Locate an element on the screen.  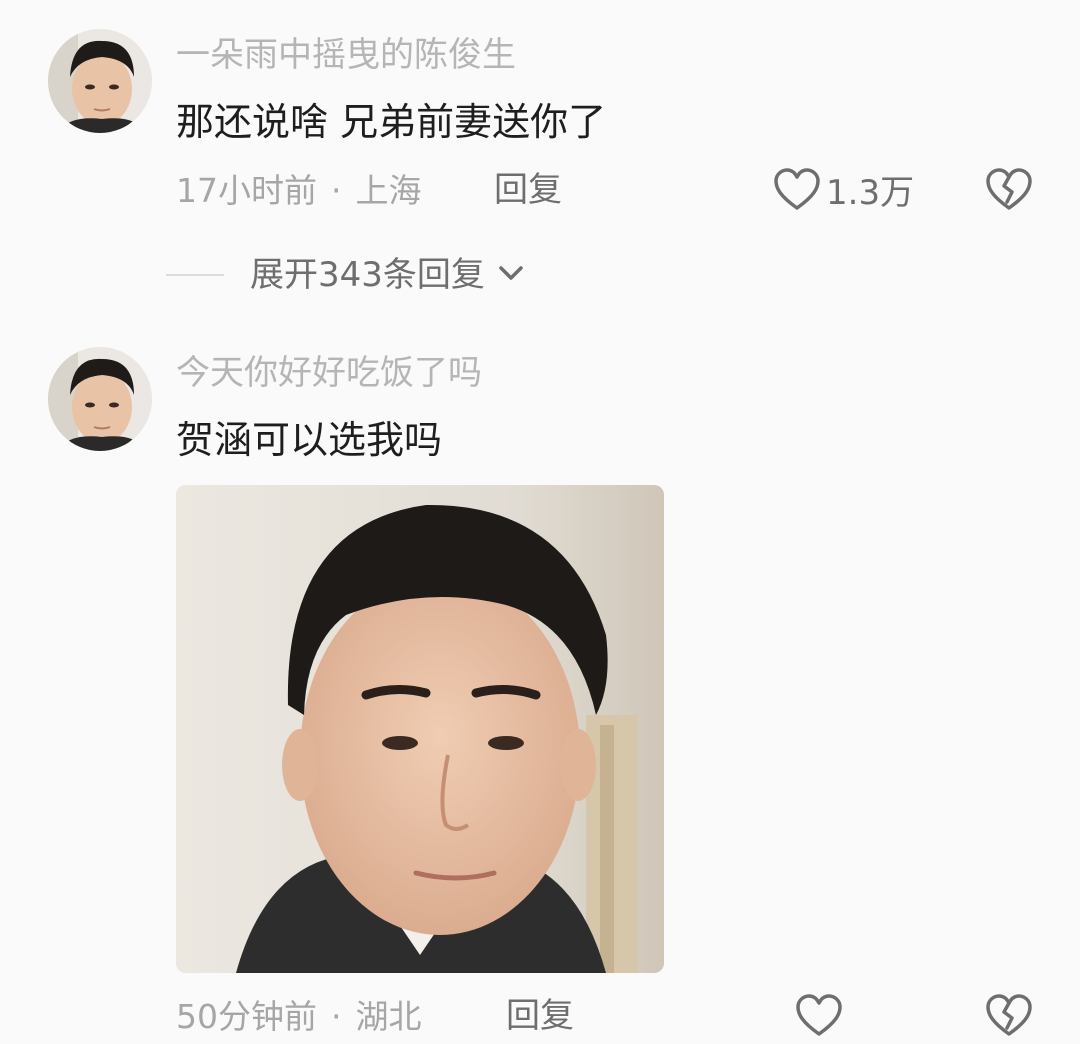
location: 上海 is located at coordinates (388, 190).